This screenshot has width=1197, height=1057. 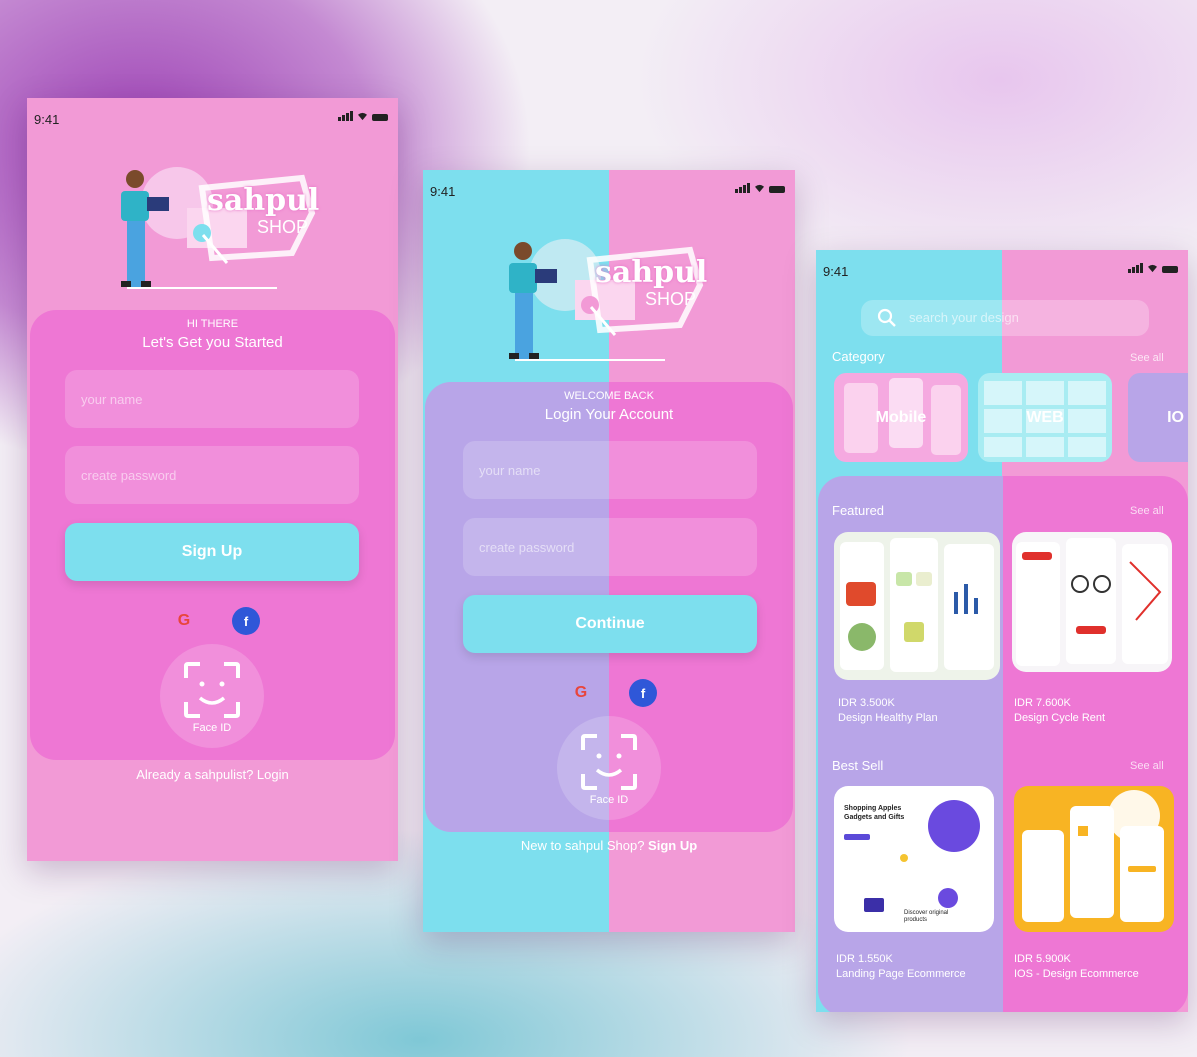 I want to click on featured-item-cycle-rent, so click(x=1092, y=602).